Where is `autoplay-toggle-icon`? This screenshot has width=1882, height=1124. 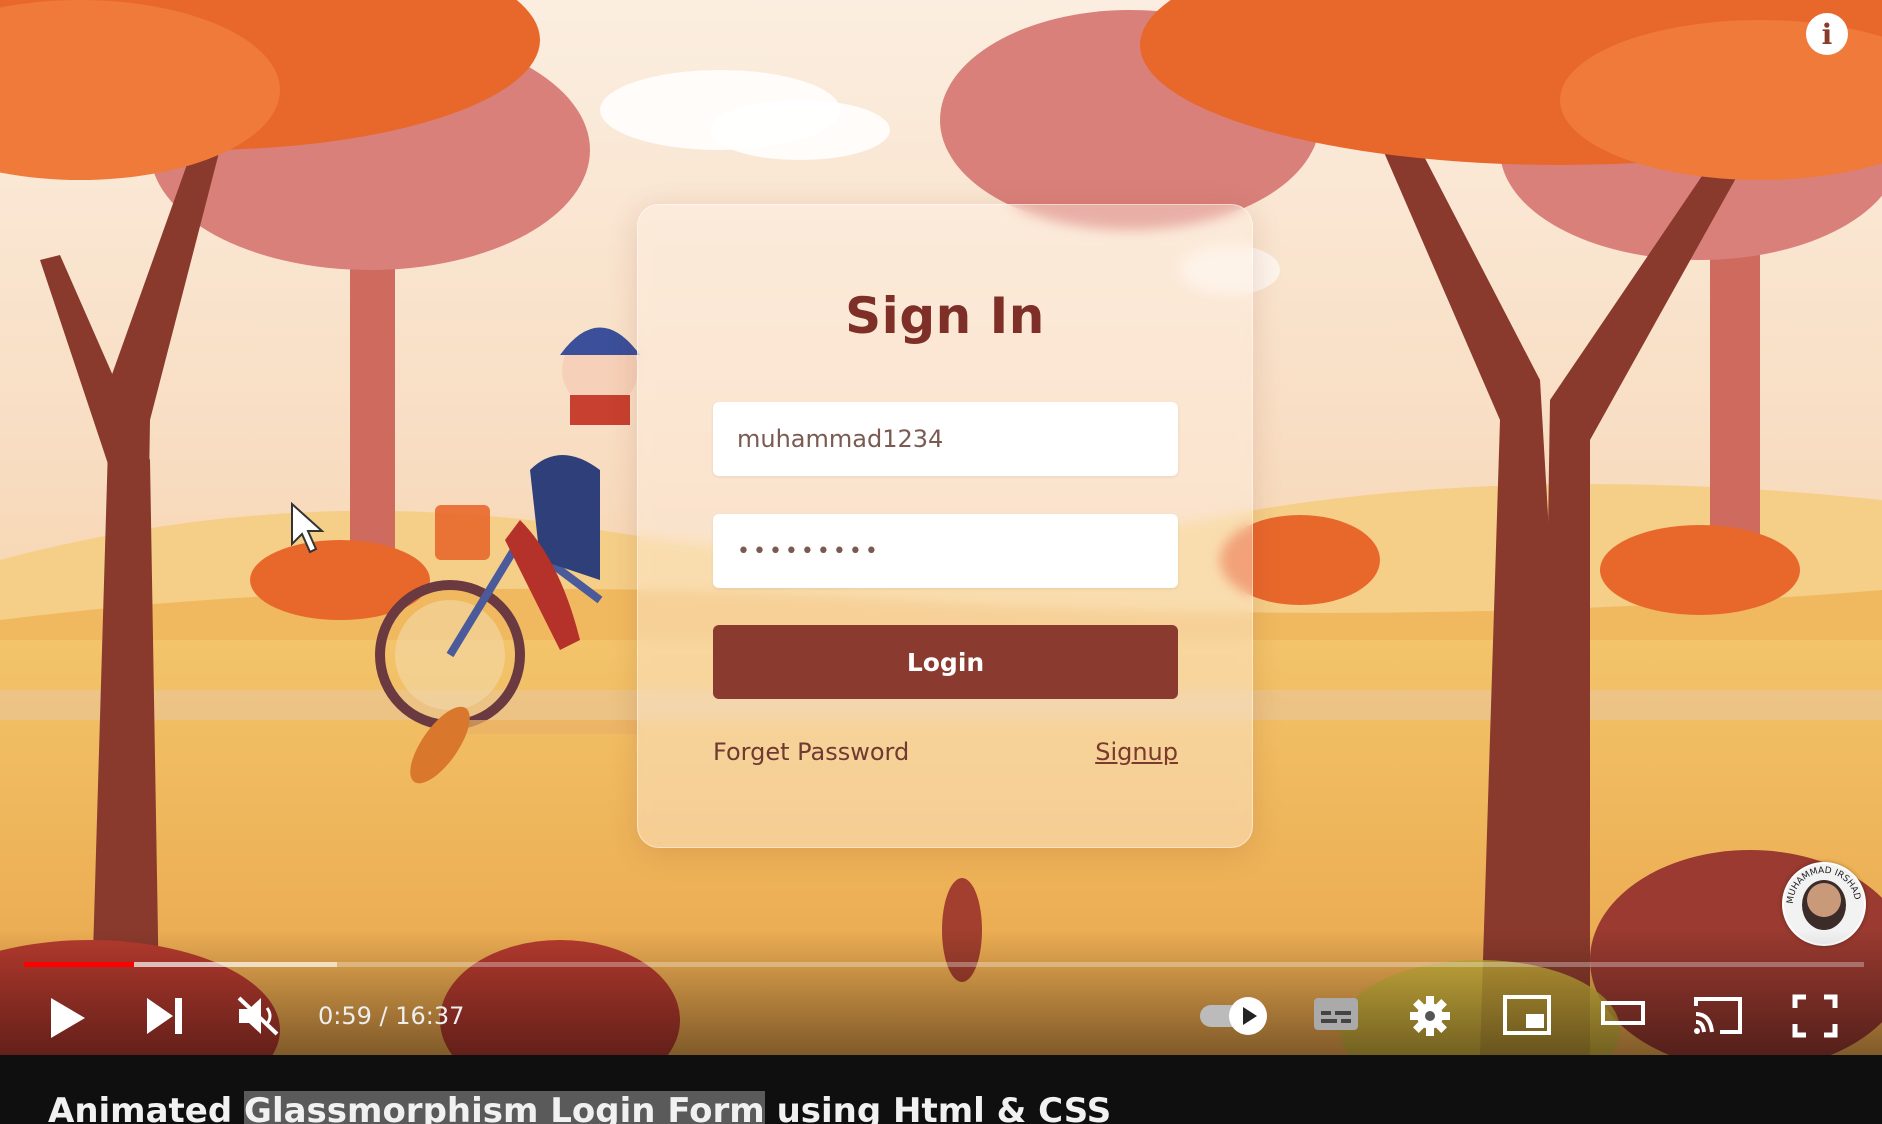 autoplay-toggle-icon is located at coordinates (1233, 1016).